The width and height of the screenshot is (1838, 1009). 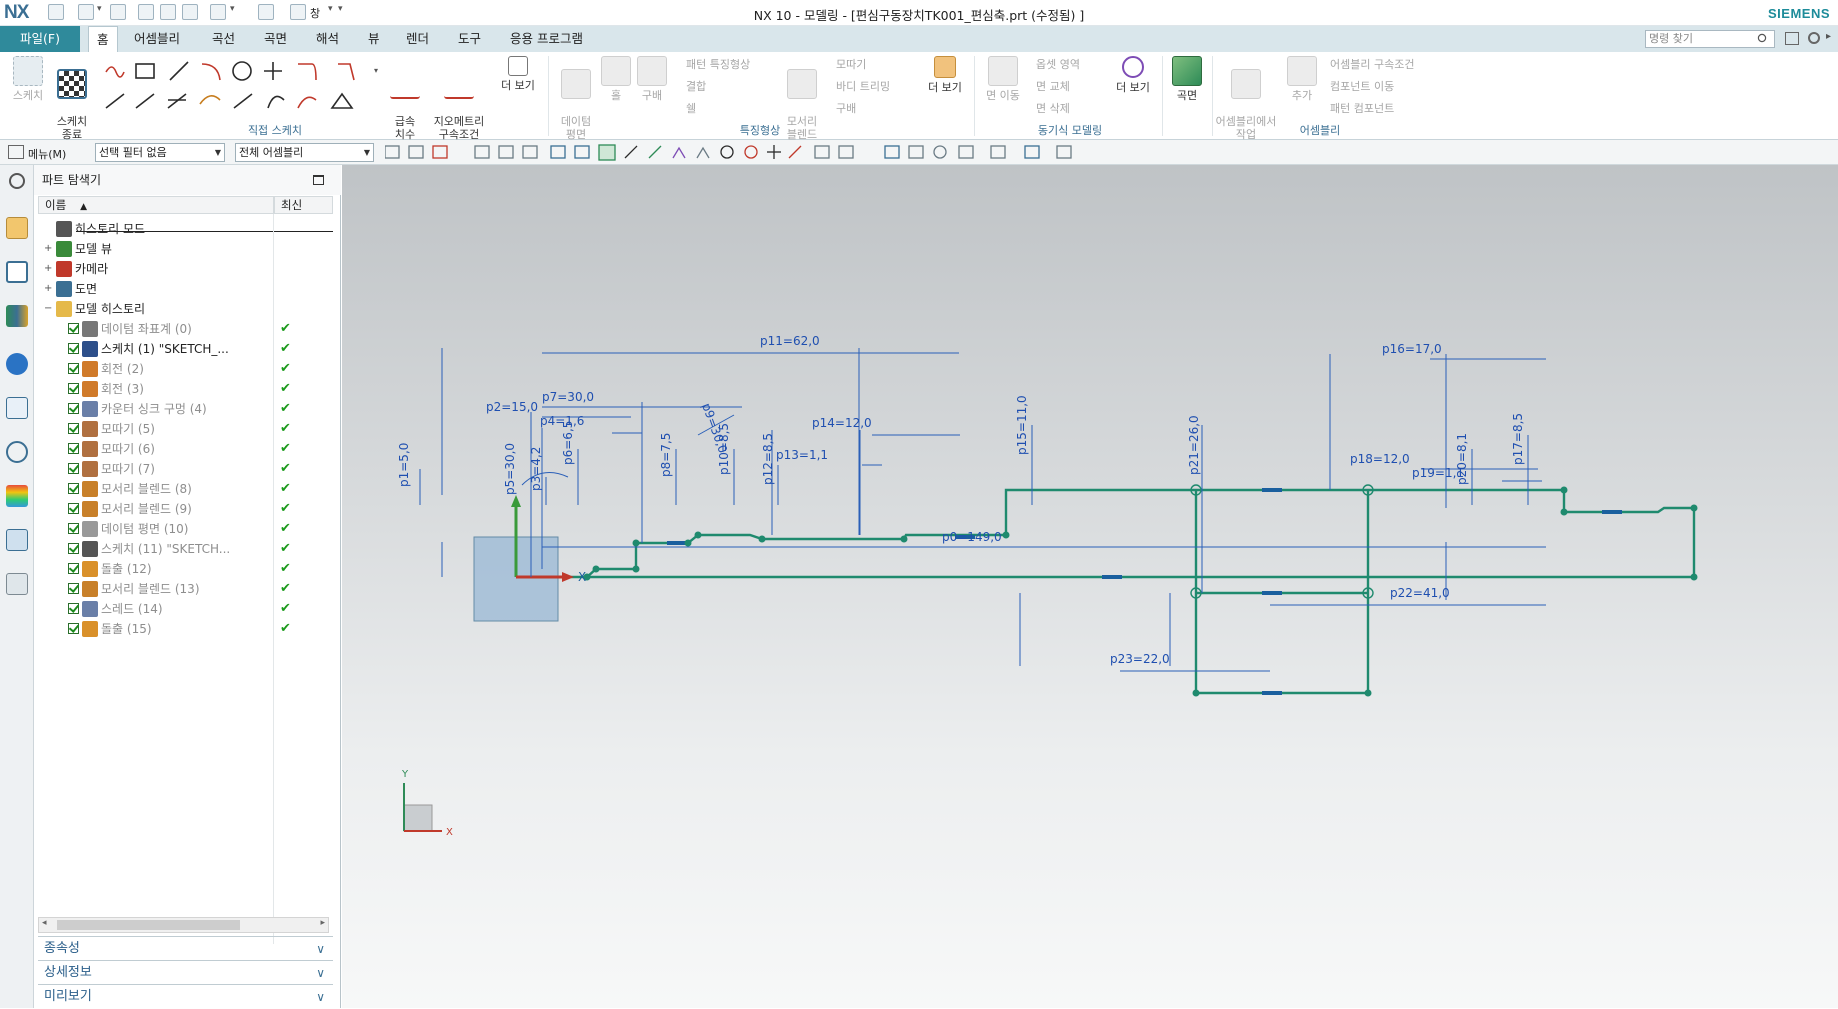 I want to click on dimension-p0: p0=149,0, so click(x=972, y=537).